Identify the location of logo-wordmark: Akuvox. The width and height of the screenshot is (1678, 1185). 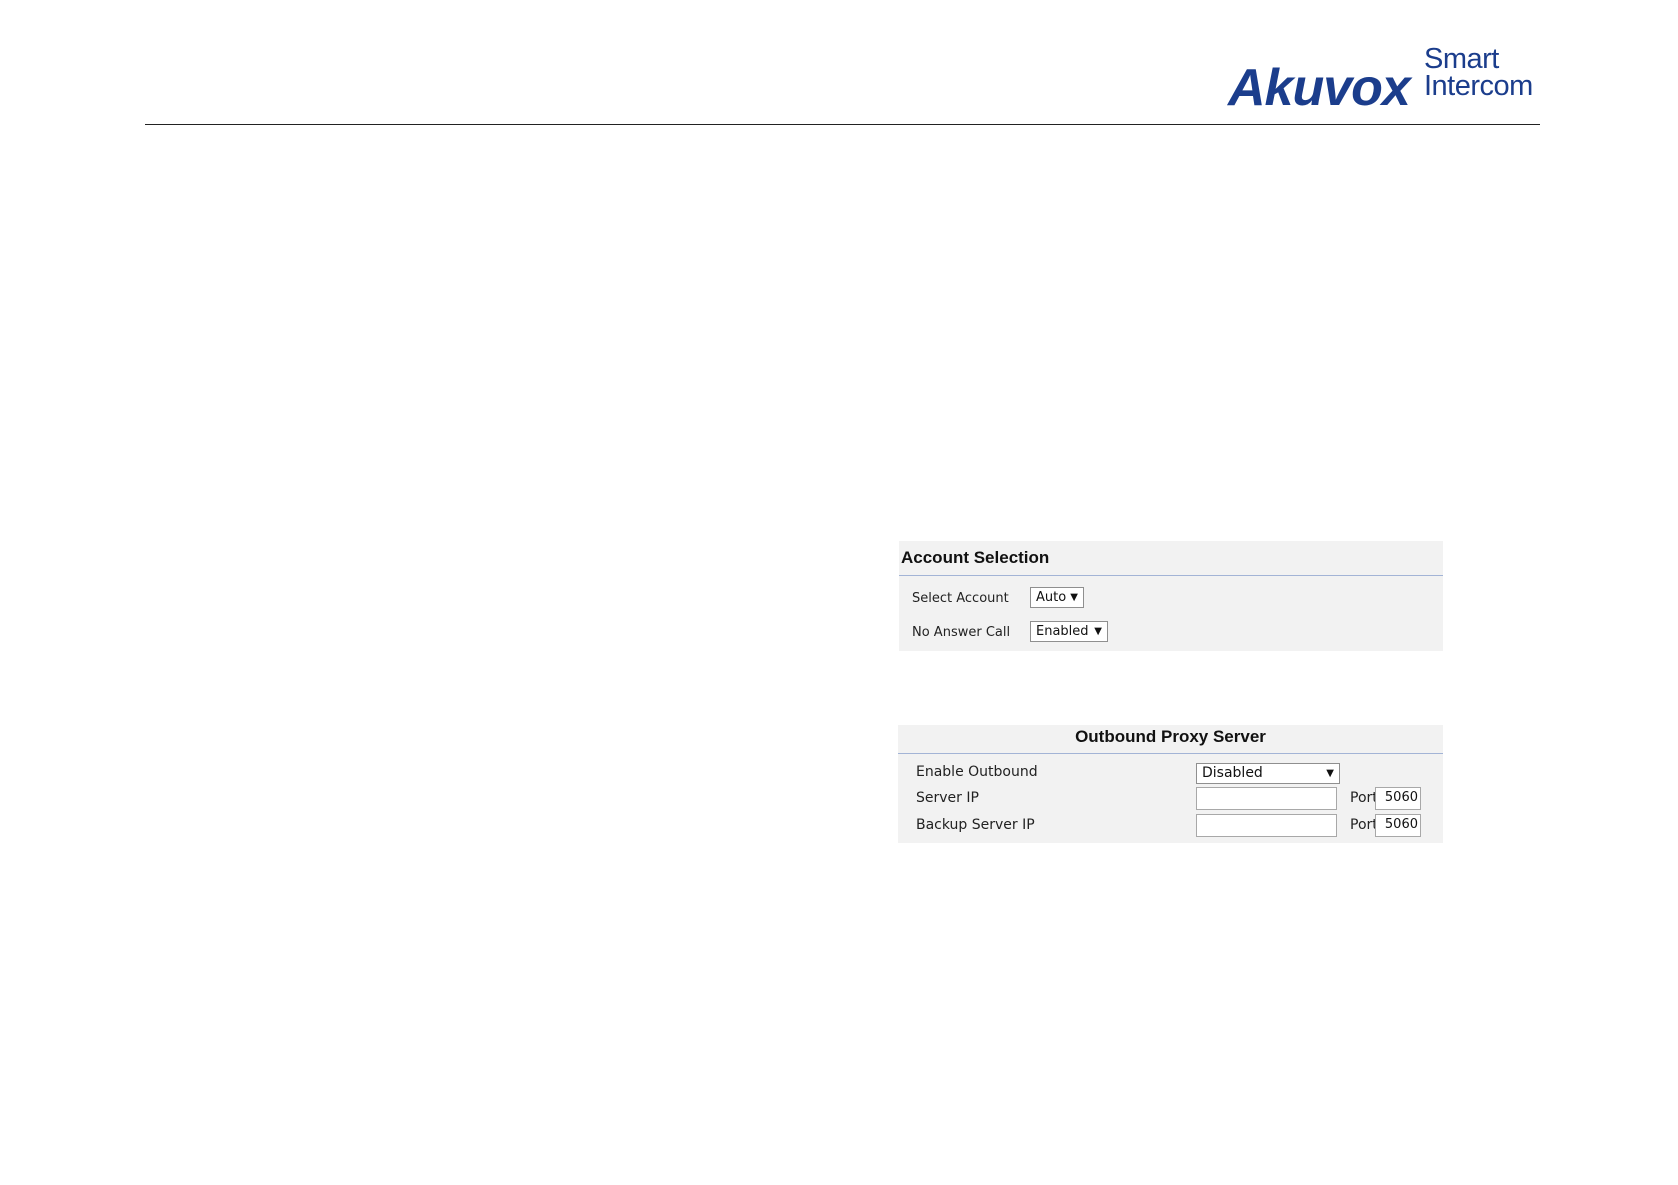
(1319, 88).